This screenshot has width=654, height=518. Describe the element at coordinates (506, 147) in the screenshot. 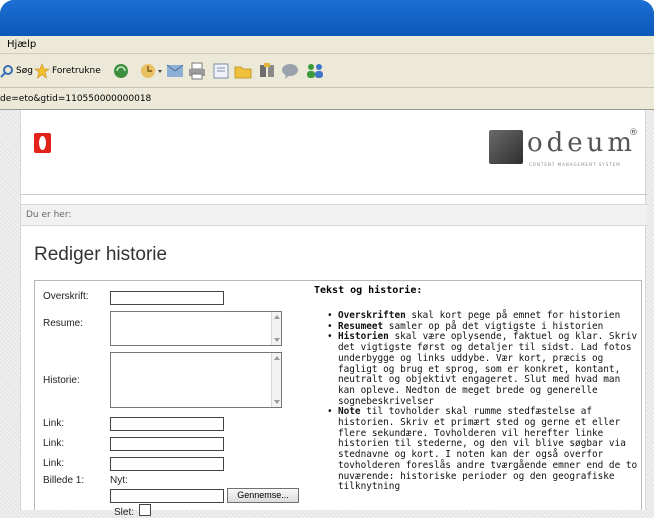

I see `odeum-mark-icon` at that location.